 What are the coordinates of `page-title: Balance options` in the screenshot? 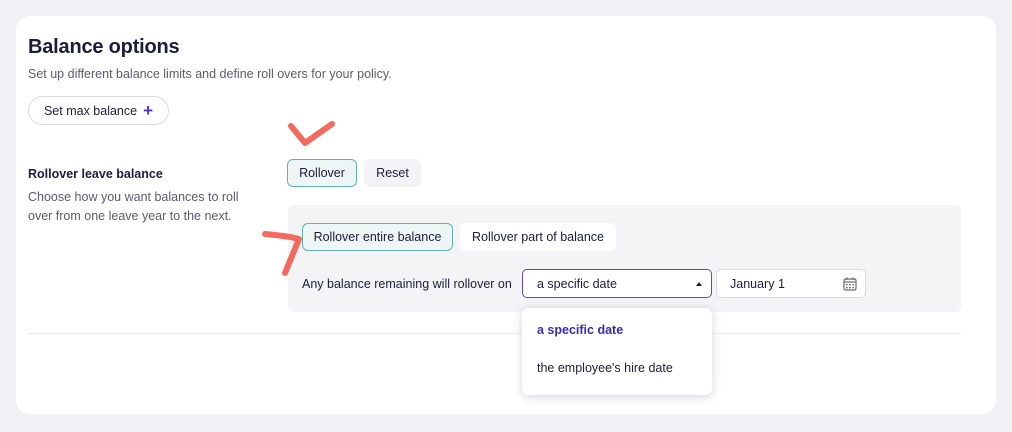 It's located at (104, 47).